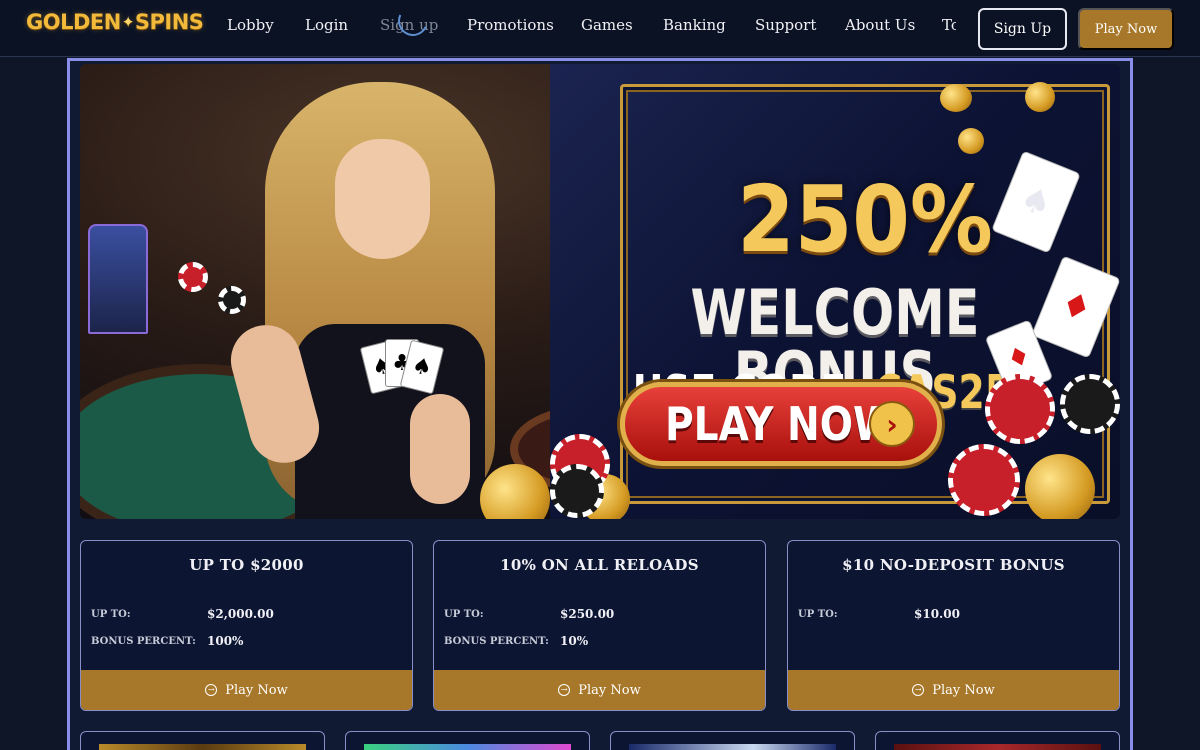 This screenshot has height=750, width=1200. I want to click on nav-link-support: Support, so click(785, 25).